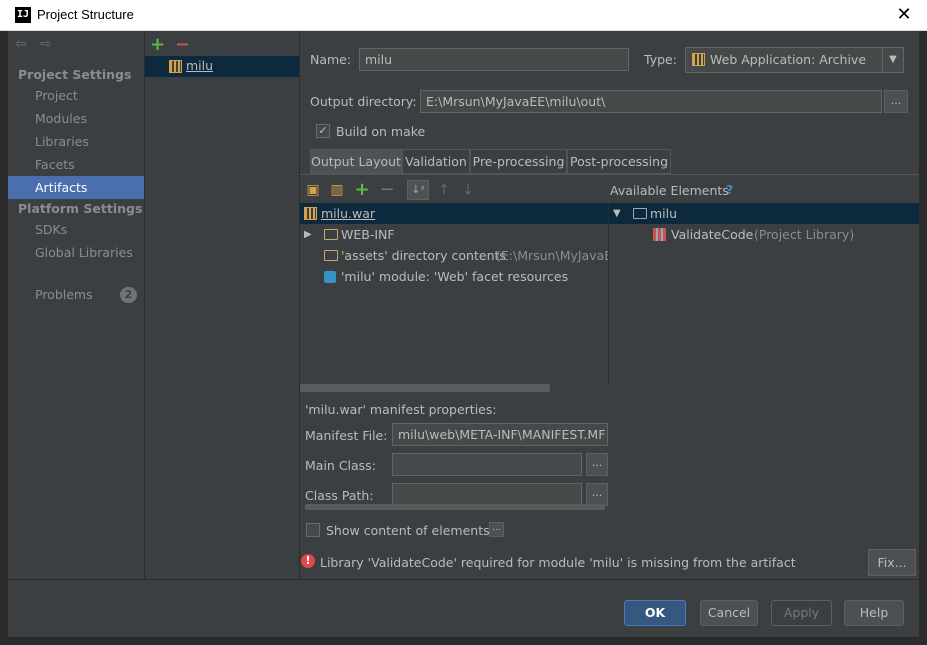 Image resolution: width=927 pixels, height=645 pixels. Describe the element at coordinates (76, 141) in the screenshot. I see `sidebar-item-libraries: Libraries` at that location.